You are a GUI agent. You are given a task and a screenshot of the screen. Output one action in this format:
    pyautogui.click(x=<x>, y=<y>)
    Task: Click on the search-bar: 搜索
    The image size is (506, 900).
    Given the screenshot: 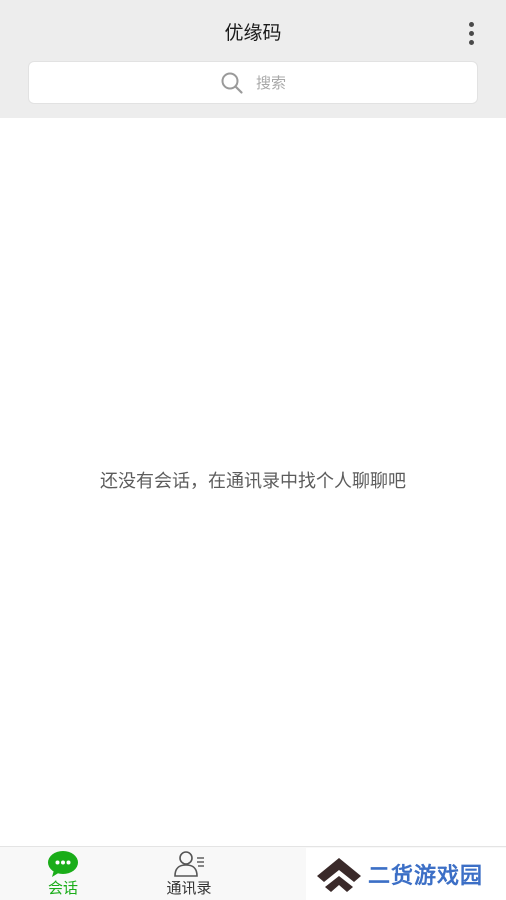 What is the action you would take?
    pyautogui.click(x=253, y=82)
    